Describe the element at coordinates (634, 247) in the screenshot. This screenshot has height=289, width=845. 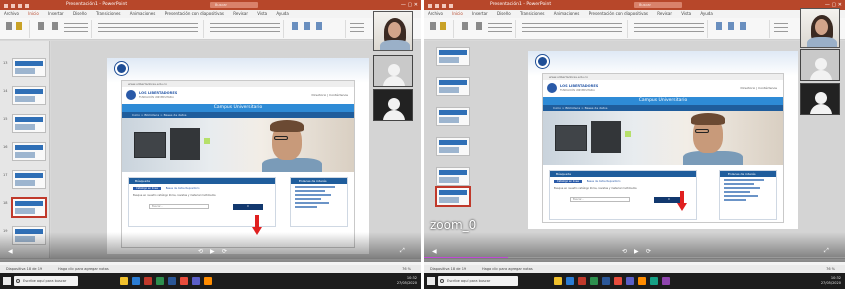
I see `video-player-controls: ◀ ⟲ ▶ ⟳ ⤢` at that location.